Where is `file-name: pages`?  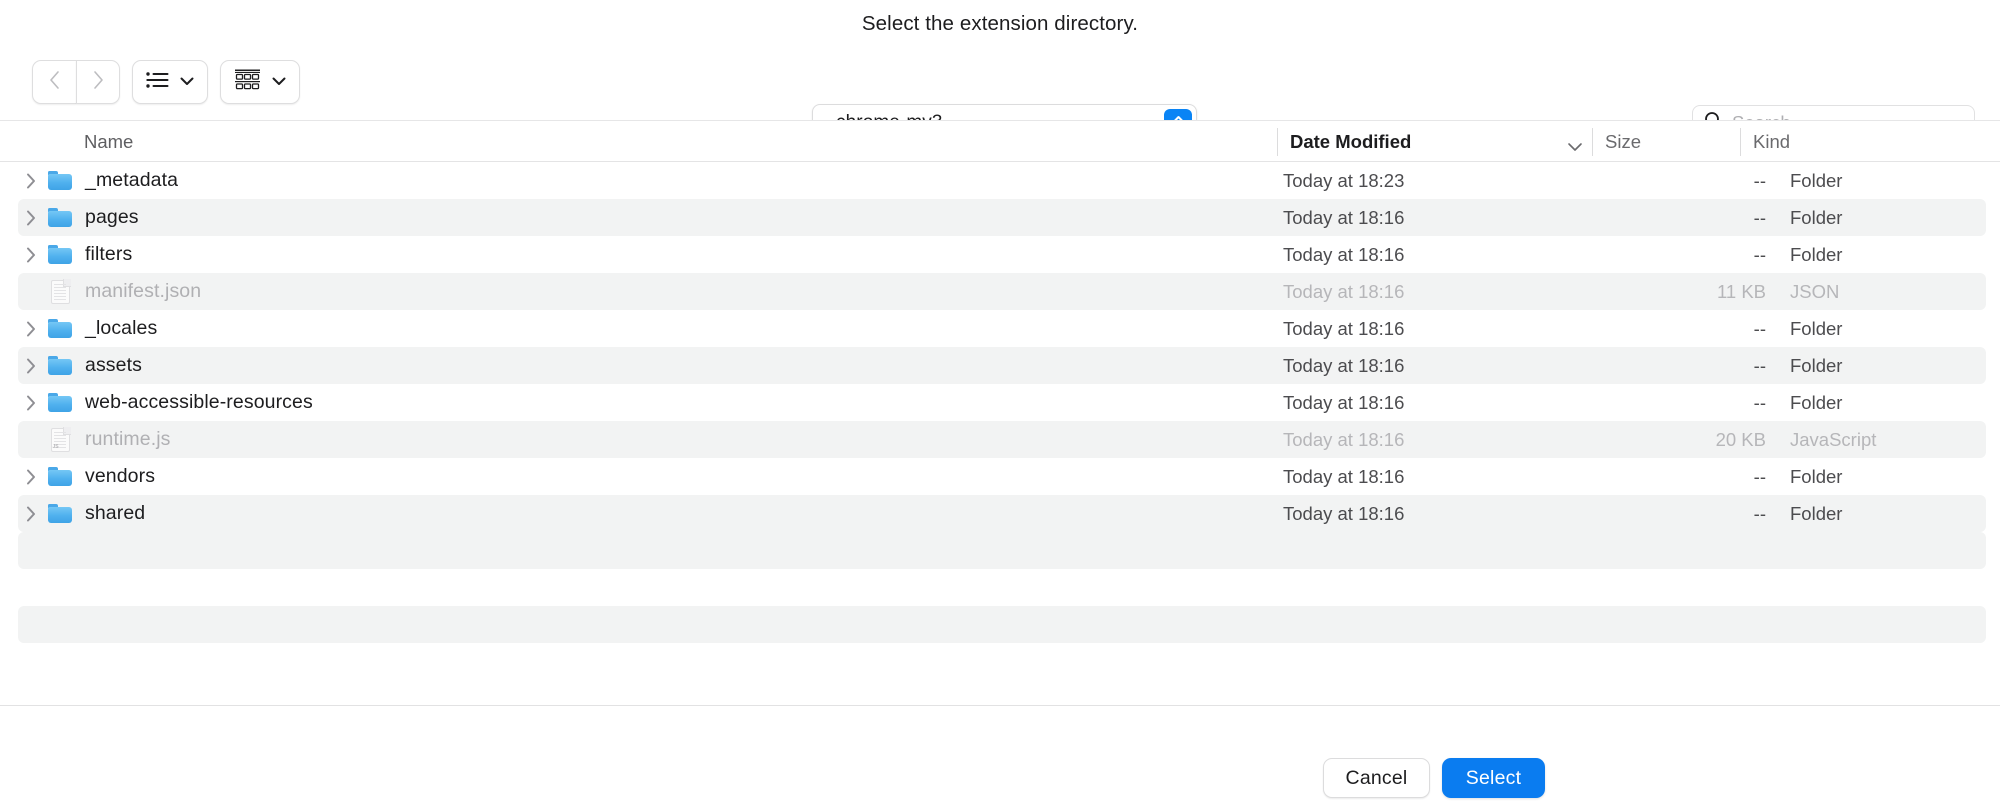
file-name: pages is located at coordinates (112, 217).